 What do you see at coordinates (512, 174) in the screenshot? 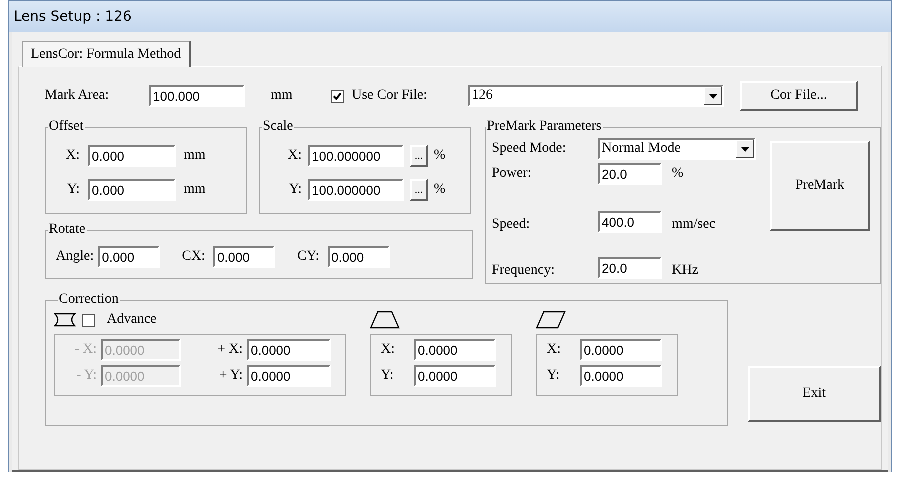
I see `field-label: Power:` at bounding box center [512, 174].